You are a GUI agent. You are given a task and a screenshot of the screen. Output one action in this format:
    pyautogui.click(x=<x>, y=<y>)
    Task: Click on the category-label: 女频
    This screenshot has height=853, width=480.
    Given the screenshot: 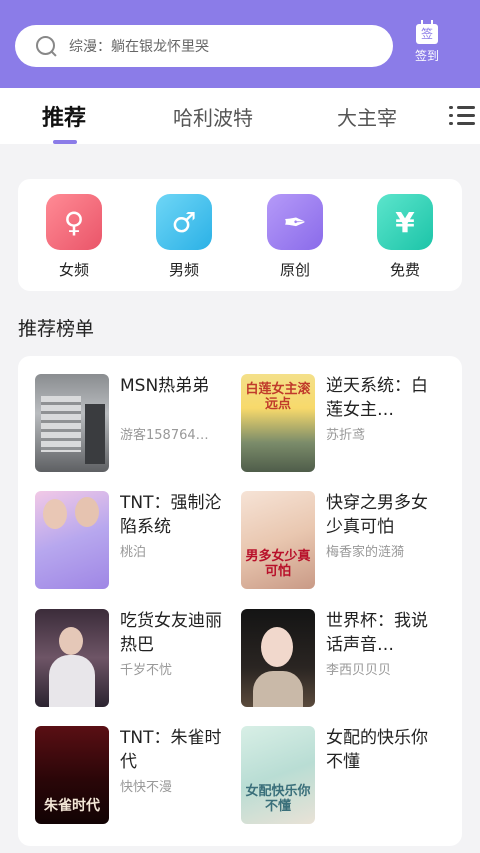 What is the action you would take?
    pyautogui.click(x=73, y=270)
    